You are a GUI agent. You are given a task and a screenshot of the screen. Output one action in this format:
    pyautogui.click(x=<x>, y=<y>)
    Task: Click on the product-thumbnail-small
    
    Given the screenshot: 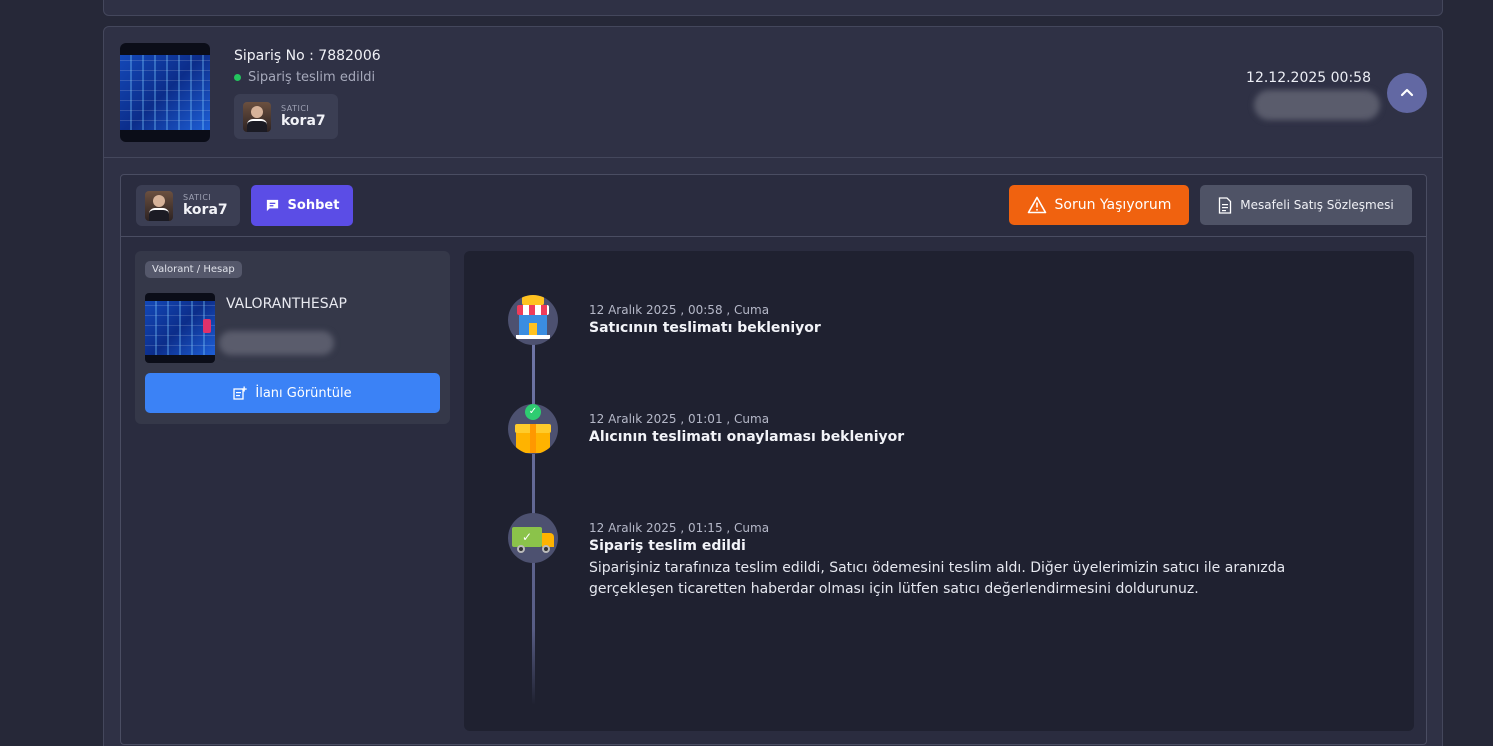 What is the action you would take?
    pyautogui.click(x=180, y=328)
    